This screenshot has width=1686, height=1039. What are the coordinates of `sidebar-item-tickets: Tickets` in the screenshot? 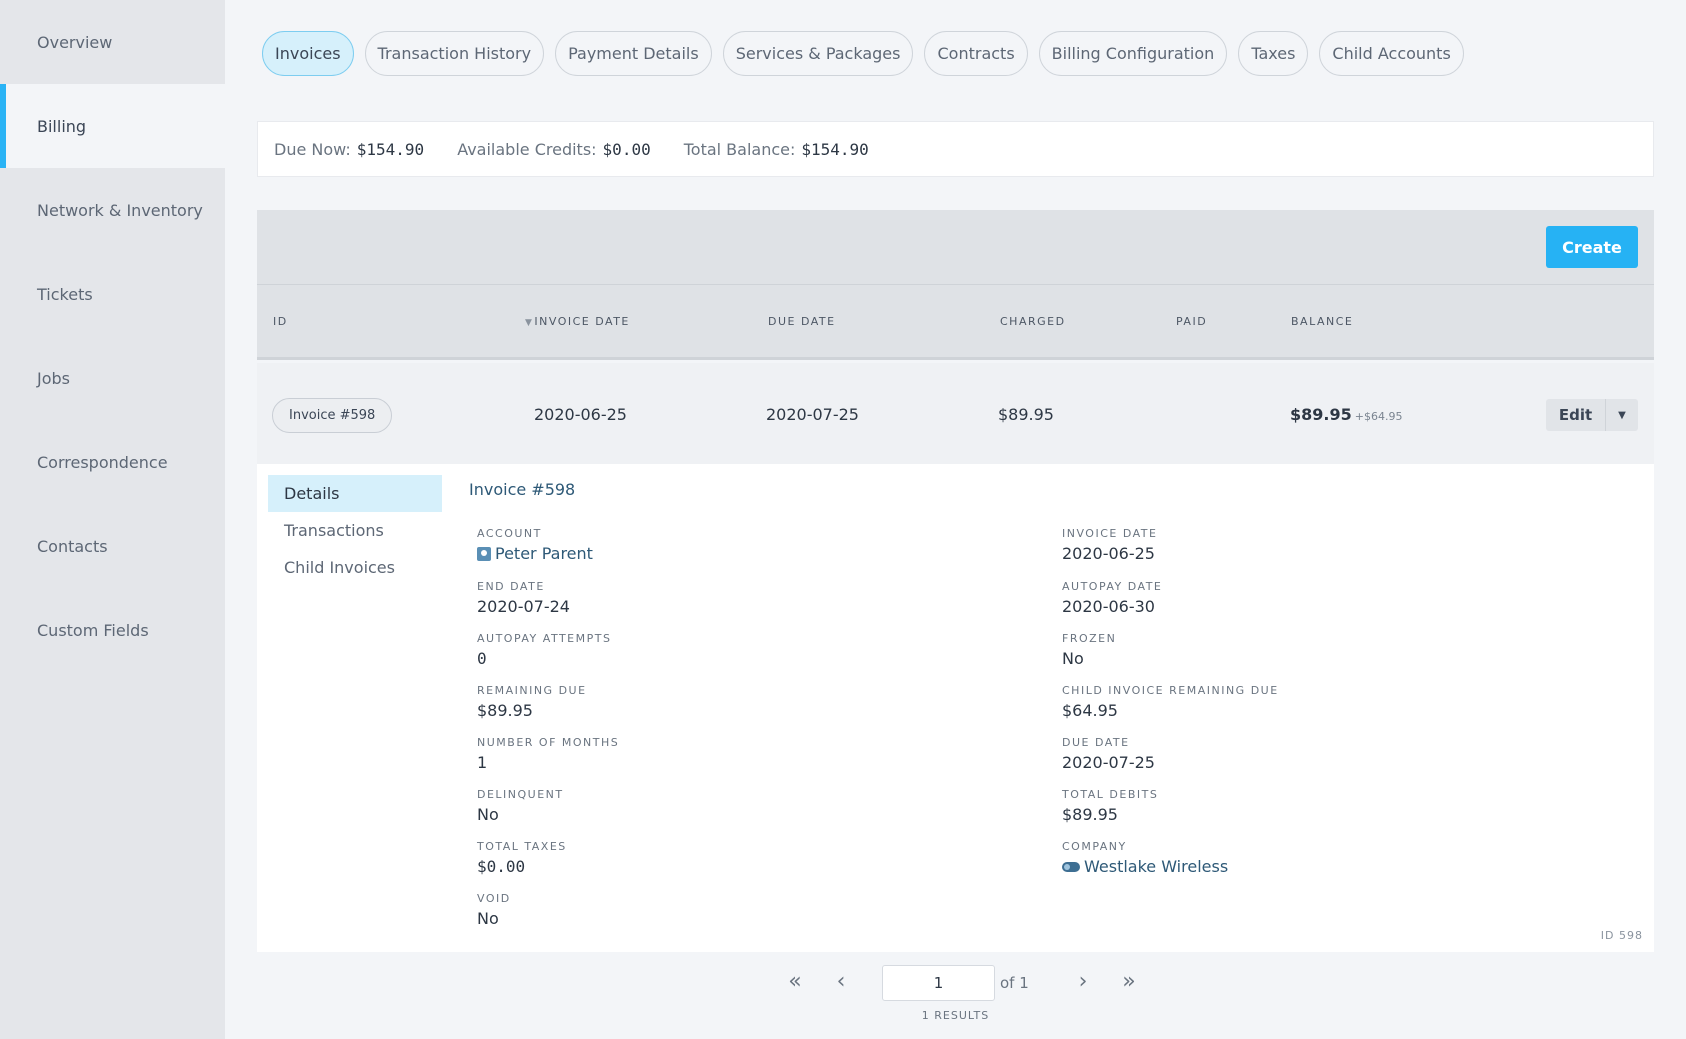 It's located at (112, 294).